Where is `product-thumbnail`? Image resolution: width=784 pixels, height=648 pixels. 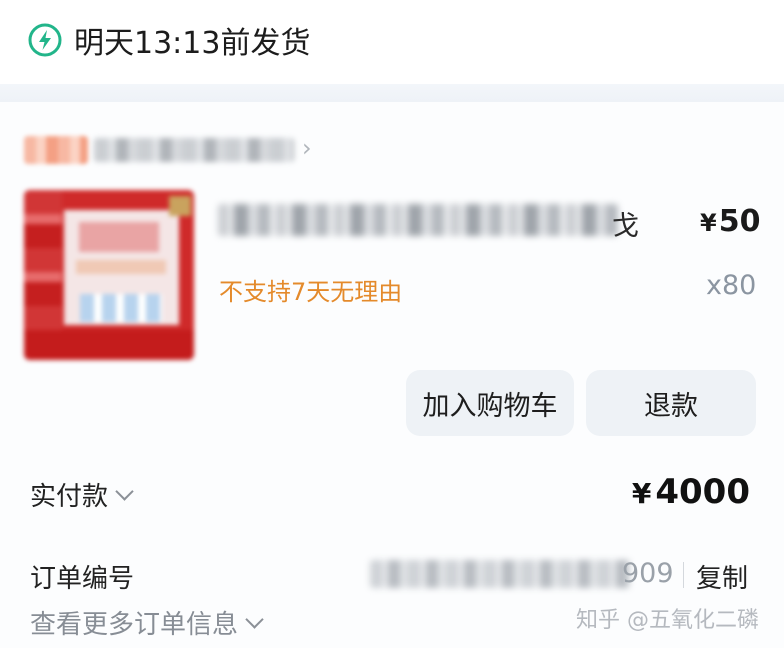
product-thumbnail is located at coordinates (109, 275).